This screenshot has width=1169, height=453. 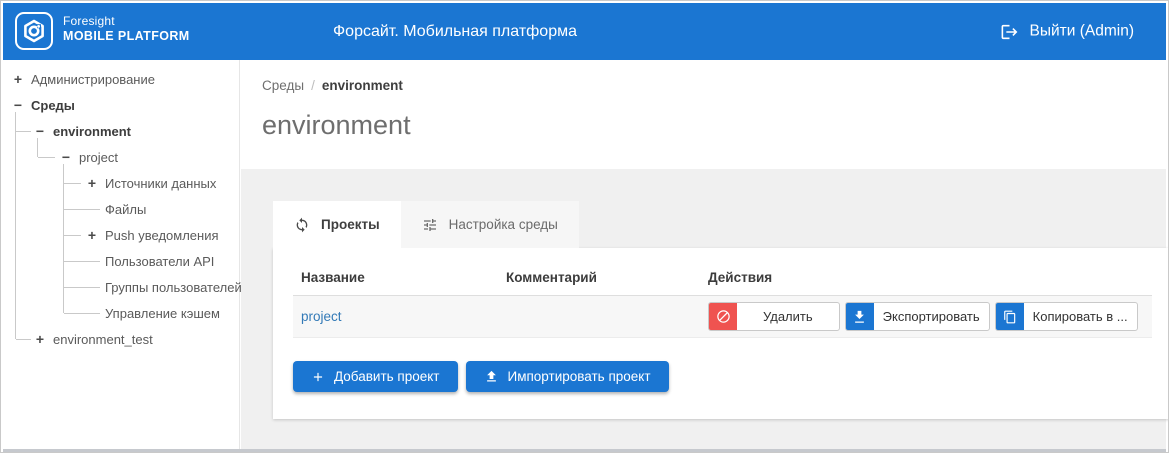 I want to click on tab-label: Проекты, so click(x=350, y=224).